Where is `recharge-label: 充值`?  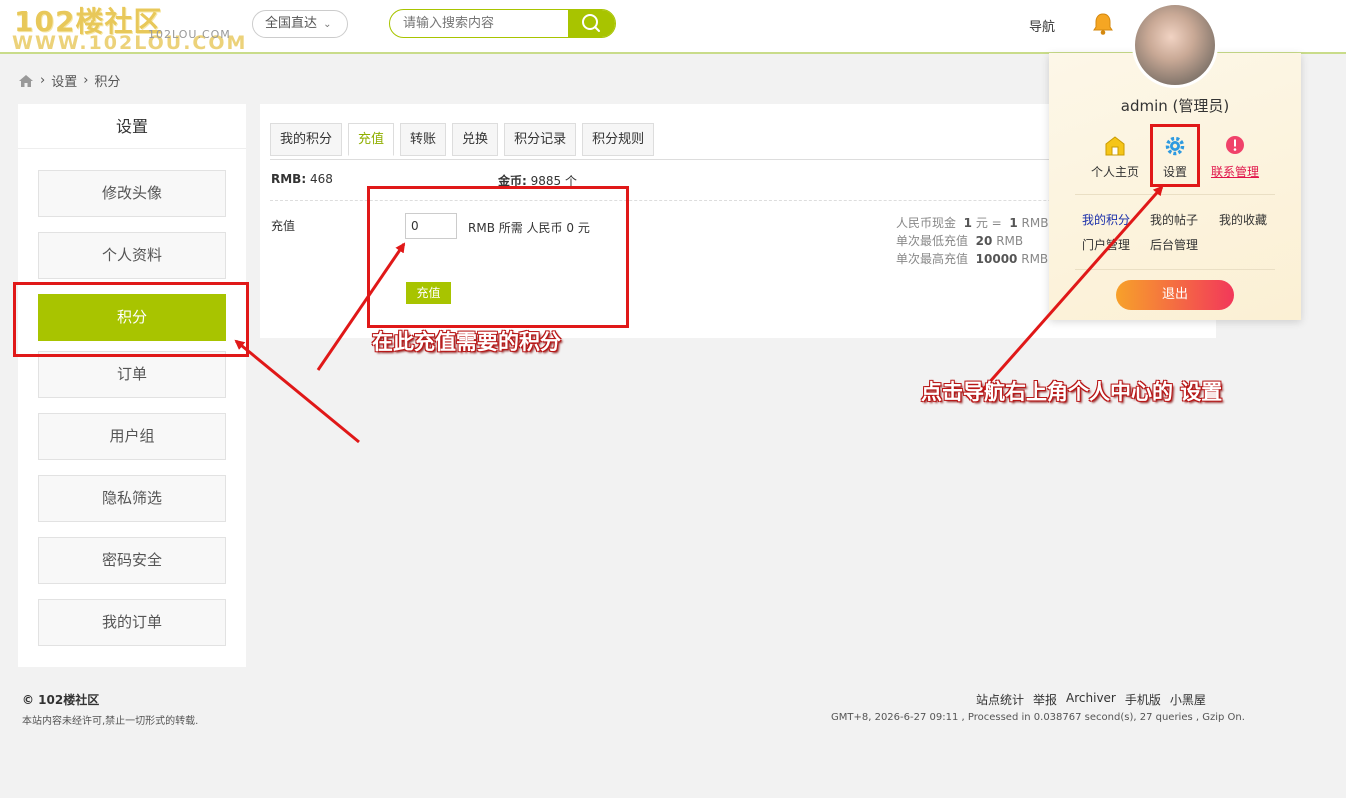 recharge-label: 充值 is located at coordinates (283, 226).